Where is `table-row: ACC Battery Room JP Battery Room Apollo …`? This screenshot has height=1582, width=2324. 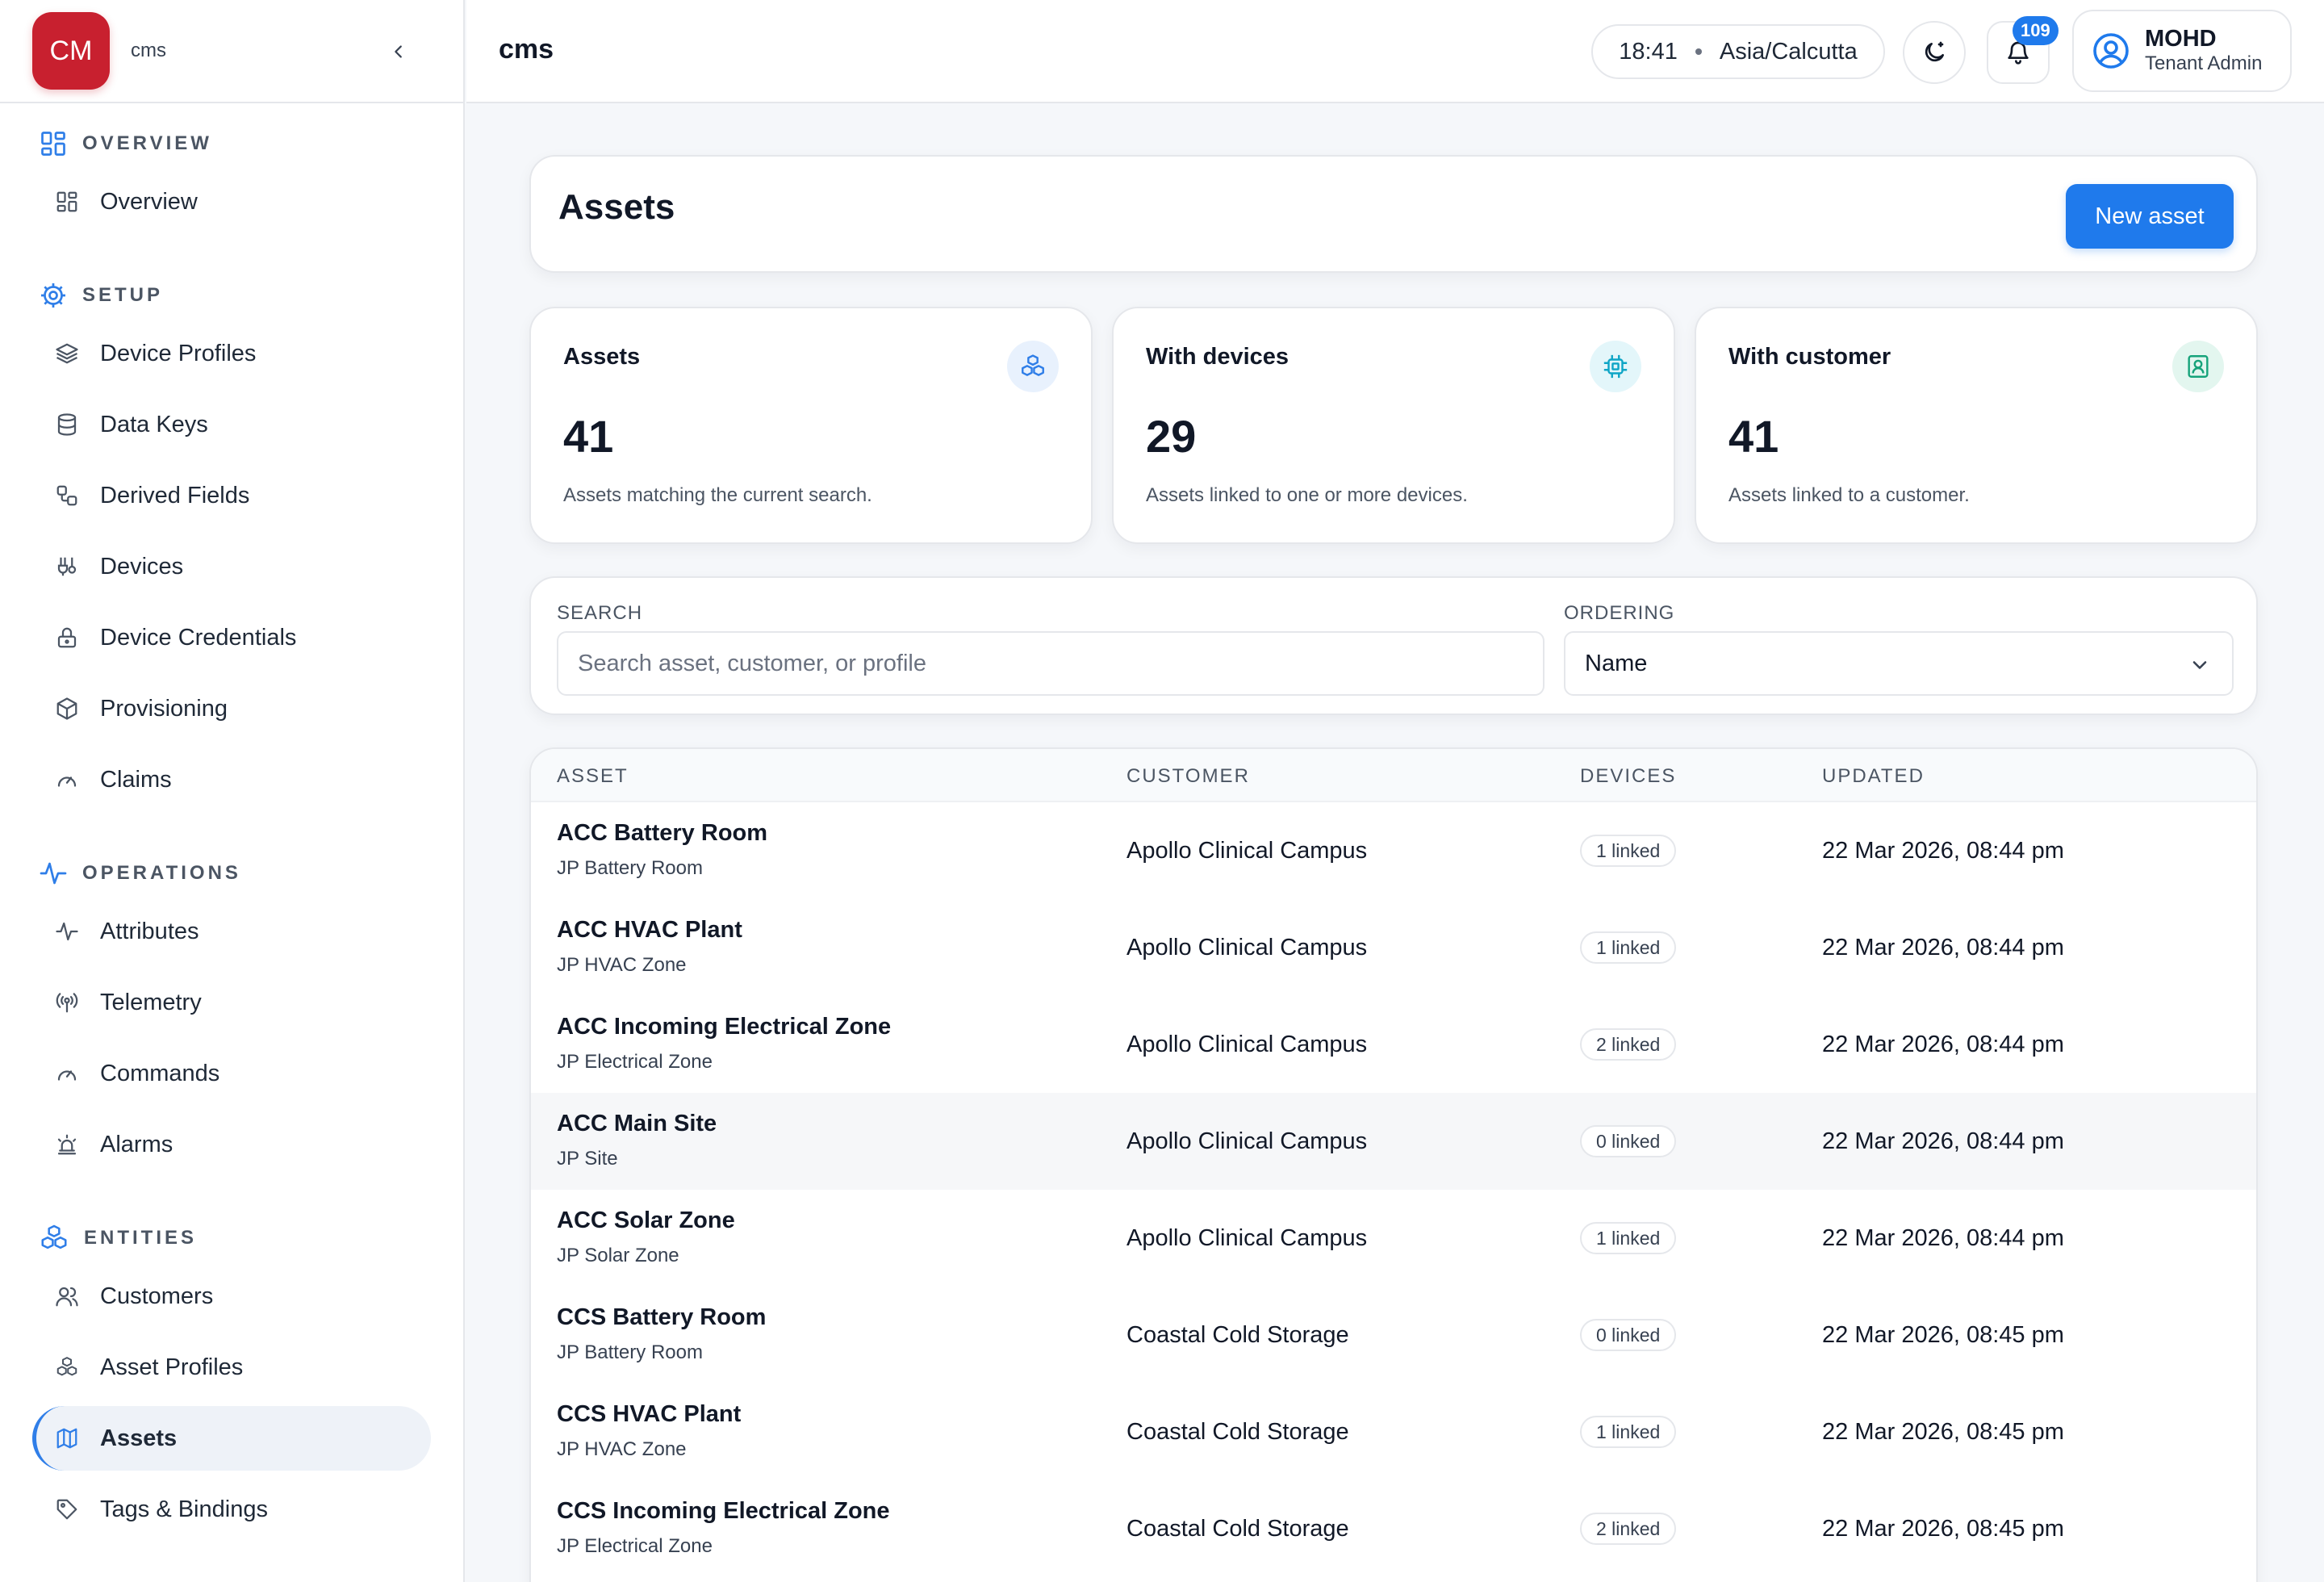 table-row: ACC Battery Room JP Battery Room Apollo … is located at coordinates (1393, 850).